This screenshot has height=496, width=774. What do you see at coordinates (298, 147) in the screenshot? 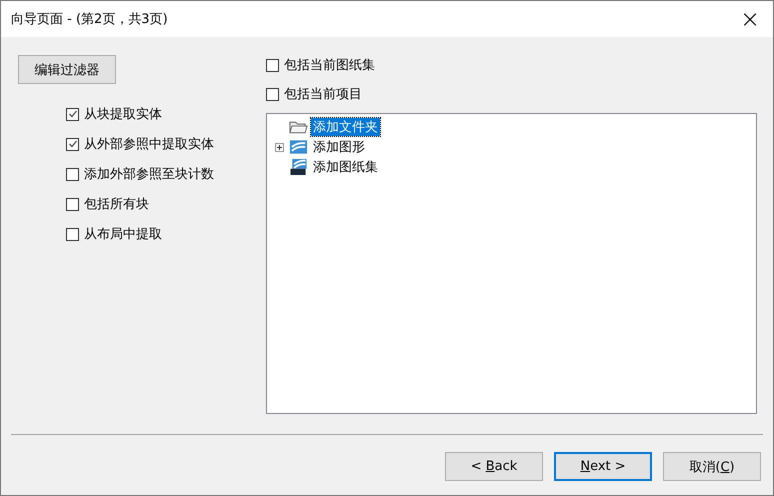
I see `drawing-icon` at bounding box center [298, 147].